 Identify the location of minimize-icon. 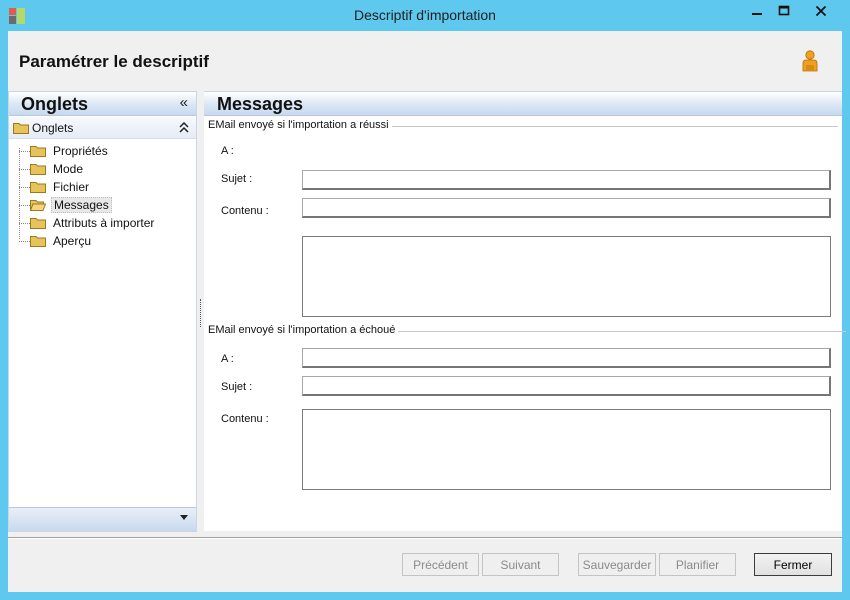
(756, 13).